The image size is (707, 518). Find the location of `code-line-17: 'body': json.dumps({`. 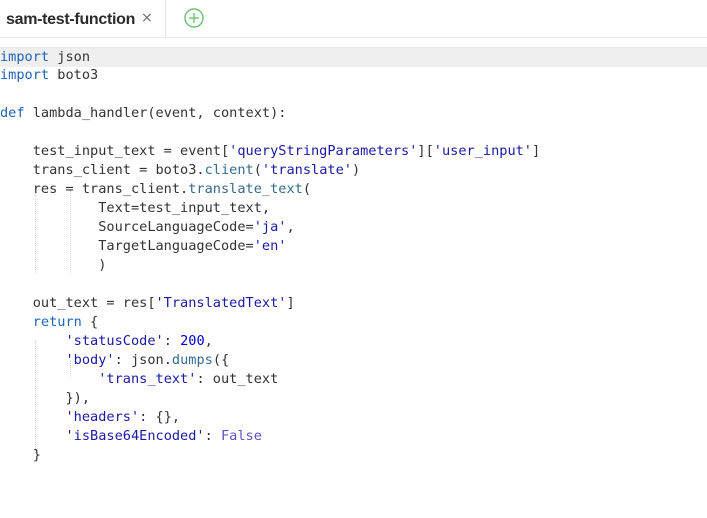

code-line-17: 'body': json.dumps({ is located at coordinates (353, 360).